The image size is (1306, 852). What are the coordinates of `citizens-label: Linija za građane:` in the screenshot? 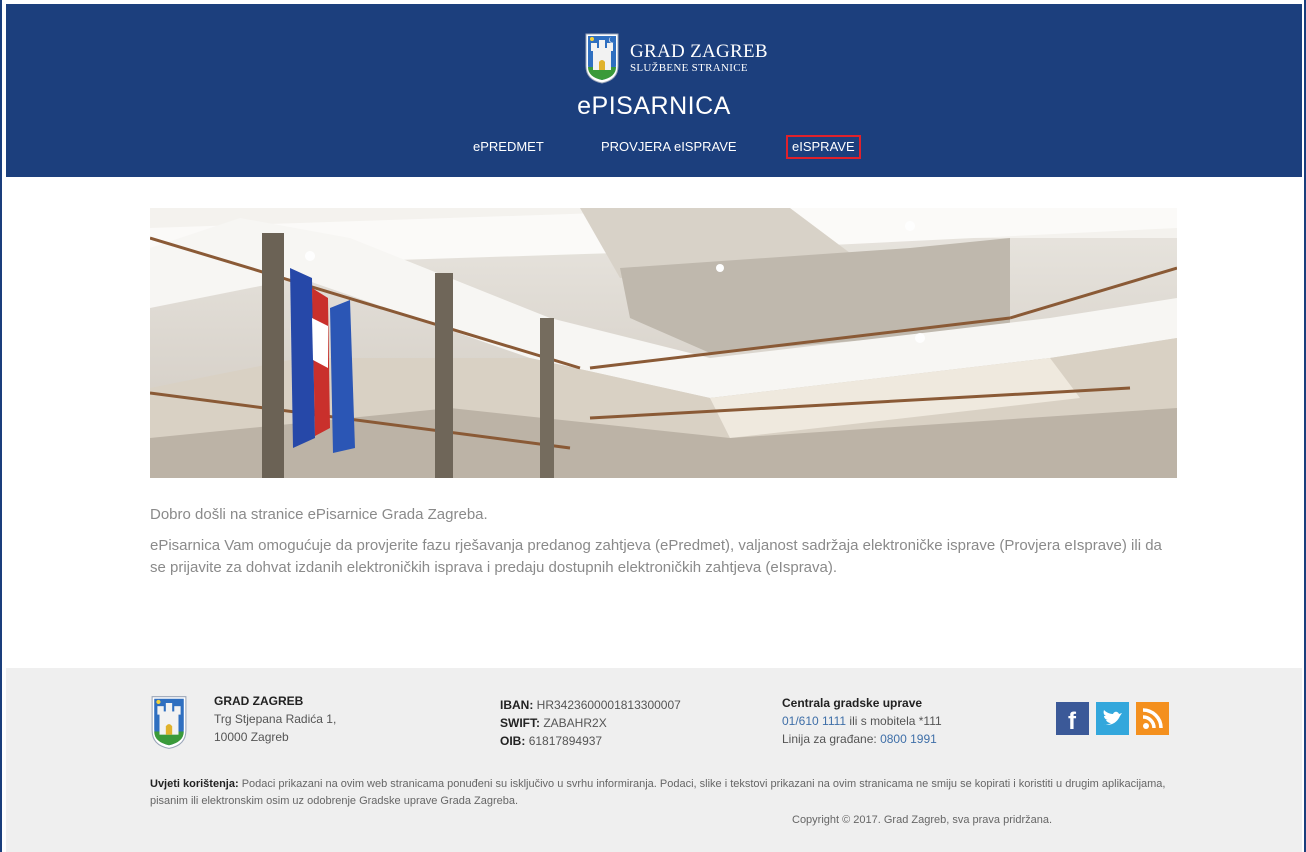 It's located at (831, 739).